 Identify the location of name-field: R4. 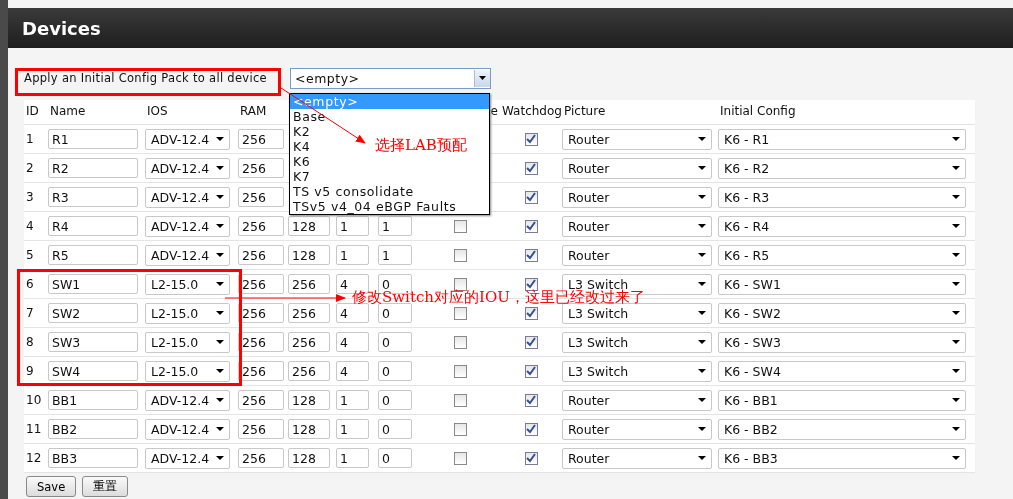
(93, 226).